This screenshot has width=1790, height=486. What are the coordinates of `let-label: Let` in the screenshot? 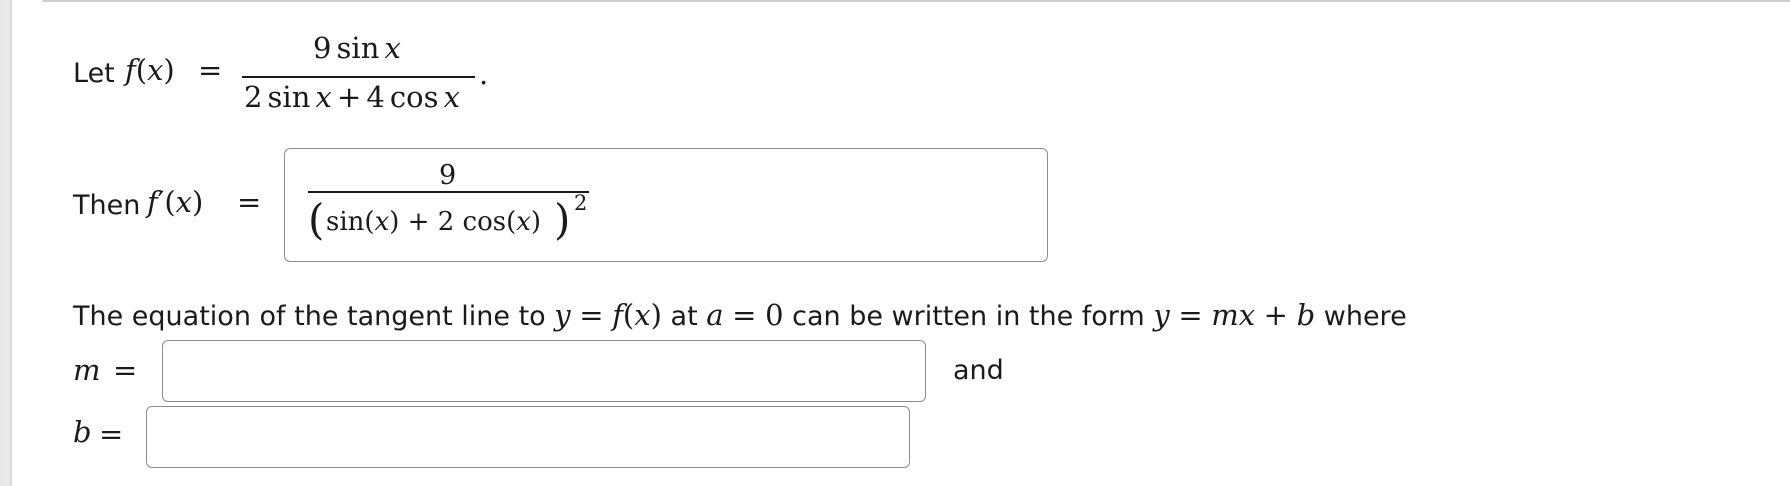 It's located at (94, 73).